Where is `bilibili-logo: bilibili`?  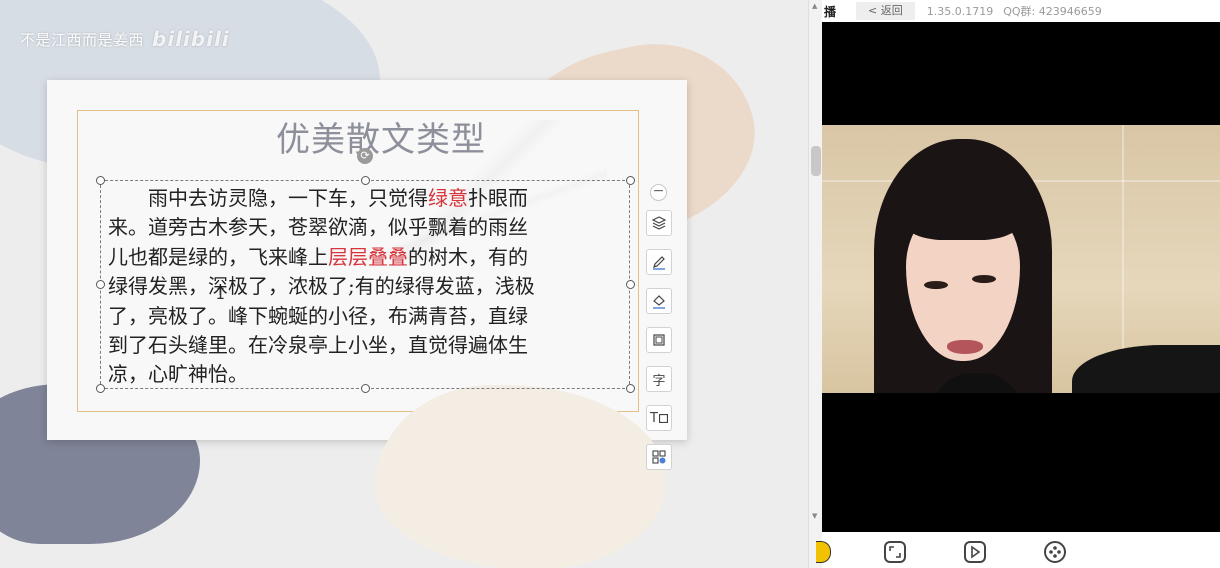
bilibili-logo: bilibili is located at coordinates (191, 39).